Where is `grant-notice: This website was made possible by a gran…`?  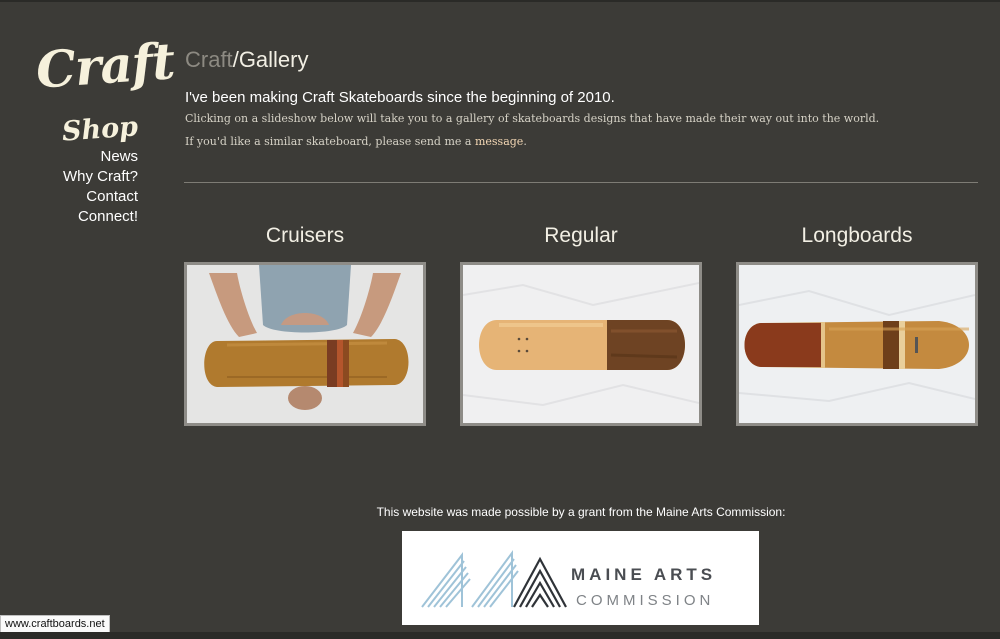 grant-notice: This website was made possible by a gran… is located at coordinates (581, 512).